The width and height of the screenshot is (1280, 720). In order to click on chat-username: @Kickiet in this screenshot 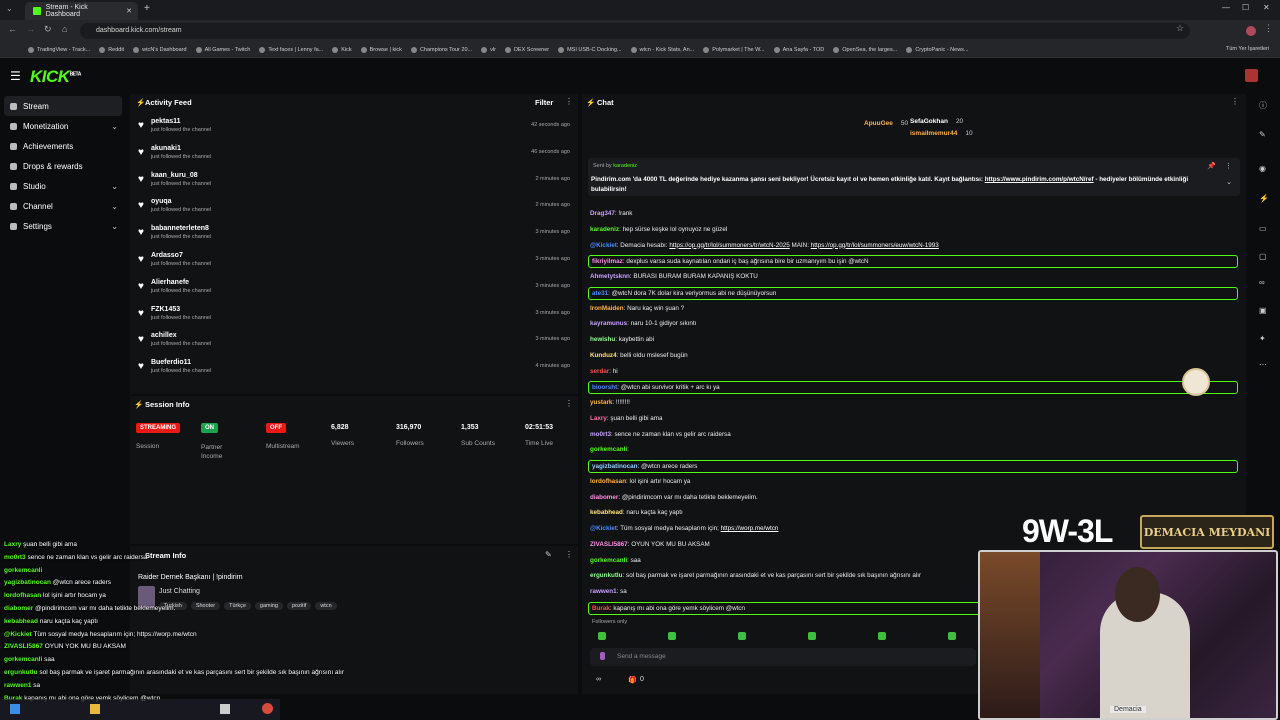, I will do `click(603, 245)`.